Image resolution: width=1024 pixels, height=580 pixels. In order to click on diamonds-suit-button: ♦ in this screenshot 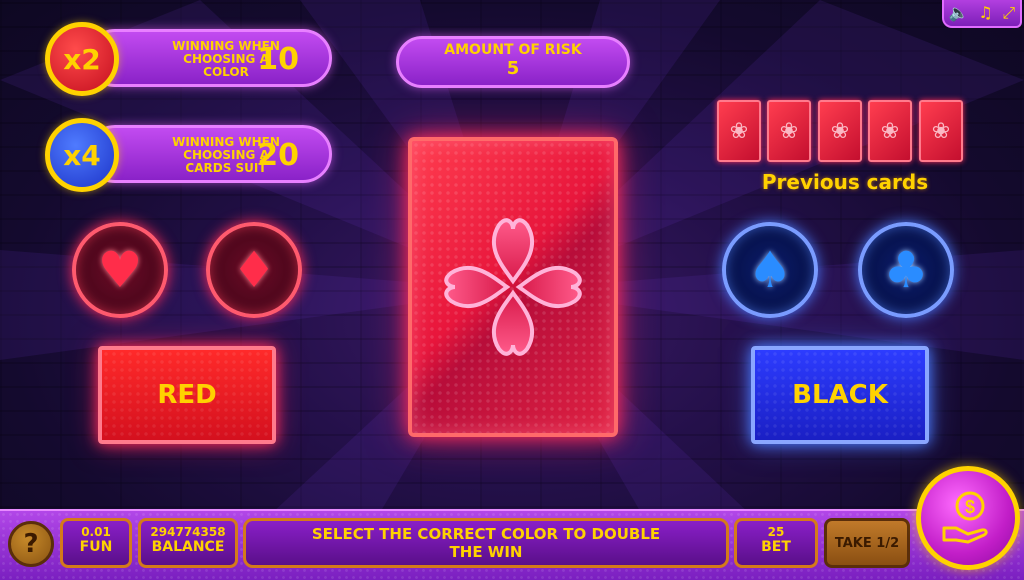, I will do `click(254, 270)`.